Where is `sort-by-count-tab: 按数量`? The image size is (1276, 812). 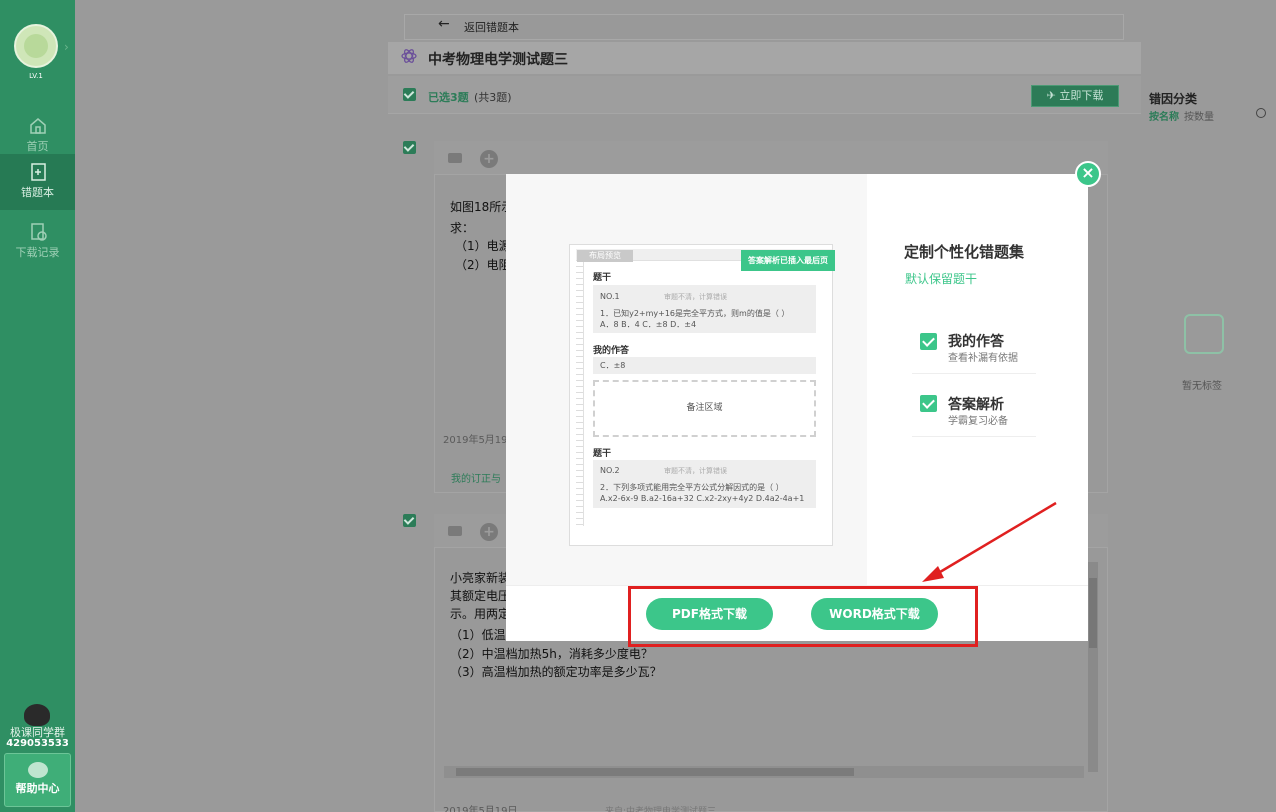 sort-by-count-tab: 按数量 is located at coordinates (1199, 115).